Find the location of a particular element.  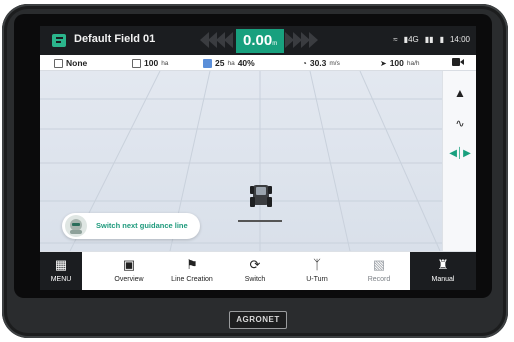

rocket-icon: ➤ is located at coordinates (383, 63).